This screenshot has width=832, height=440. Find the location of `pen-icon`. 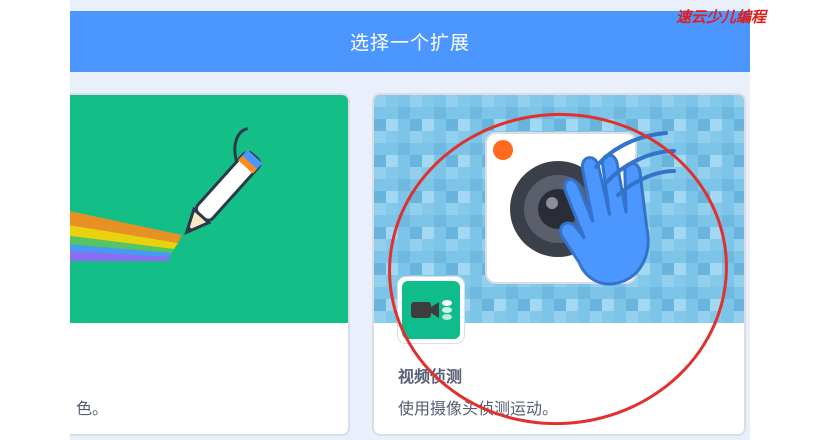

pen-icon is located at coordinates (166, 194).